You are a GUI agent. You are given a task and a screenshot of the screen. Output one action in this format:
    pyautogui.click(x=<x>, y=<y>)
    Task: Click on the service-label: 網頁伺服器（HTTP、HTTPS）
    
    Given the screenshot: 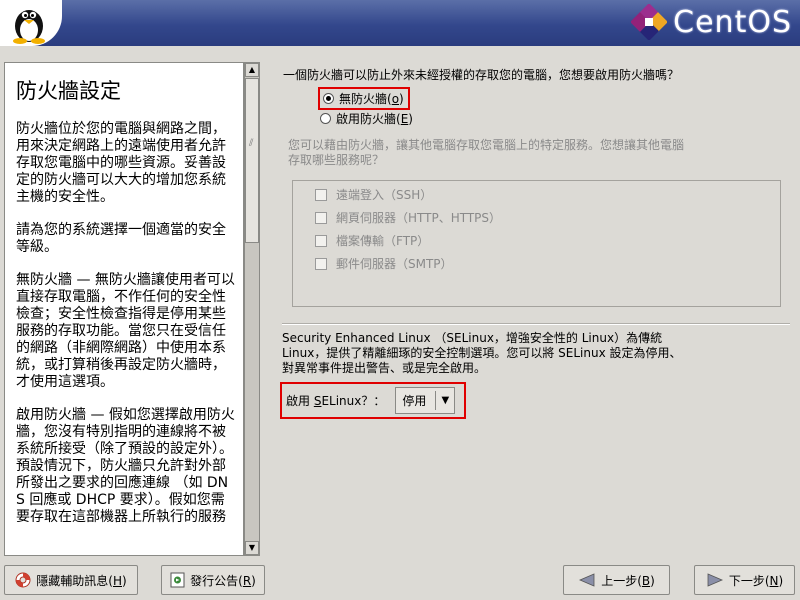 What is the action you would take?
    pyautogui.click(x=419, y=218)
    